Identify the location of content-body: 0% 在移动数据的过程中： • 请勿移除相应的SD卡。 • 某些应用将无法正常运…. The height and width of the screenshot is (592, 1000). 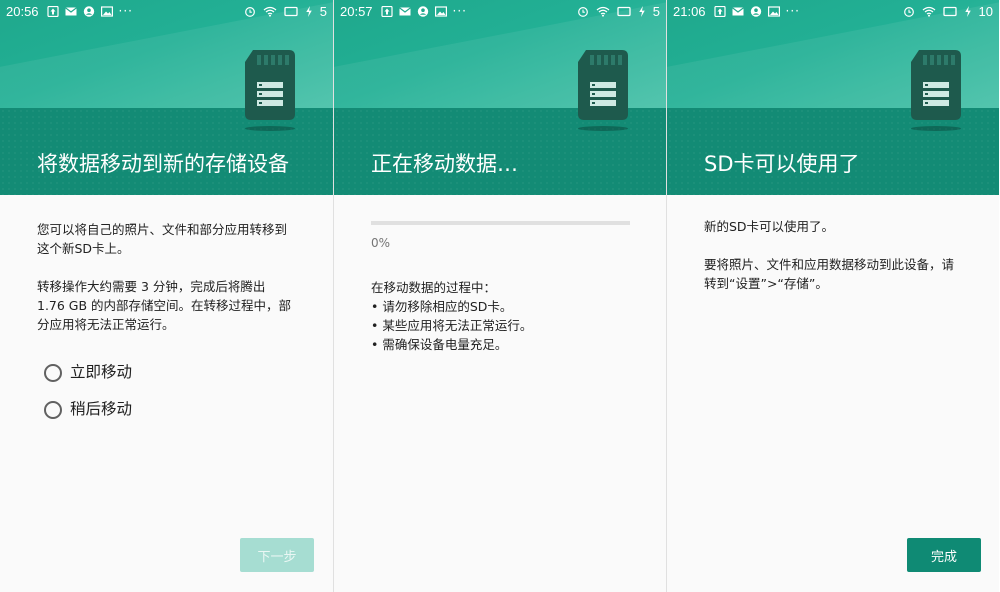
(500, 287).